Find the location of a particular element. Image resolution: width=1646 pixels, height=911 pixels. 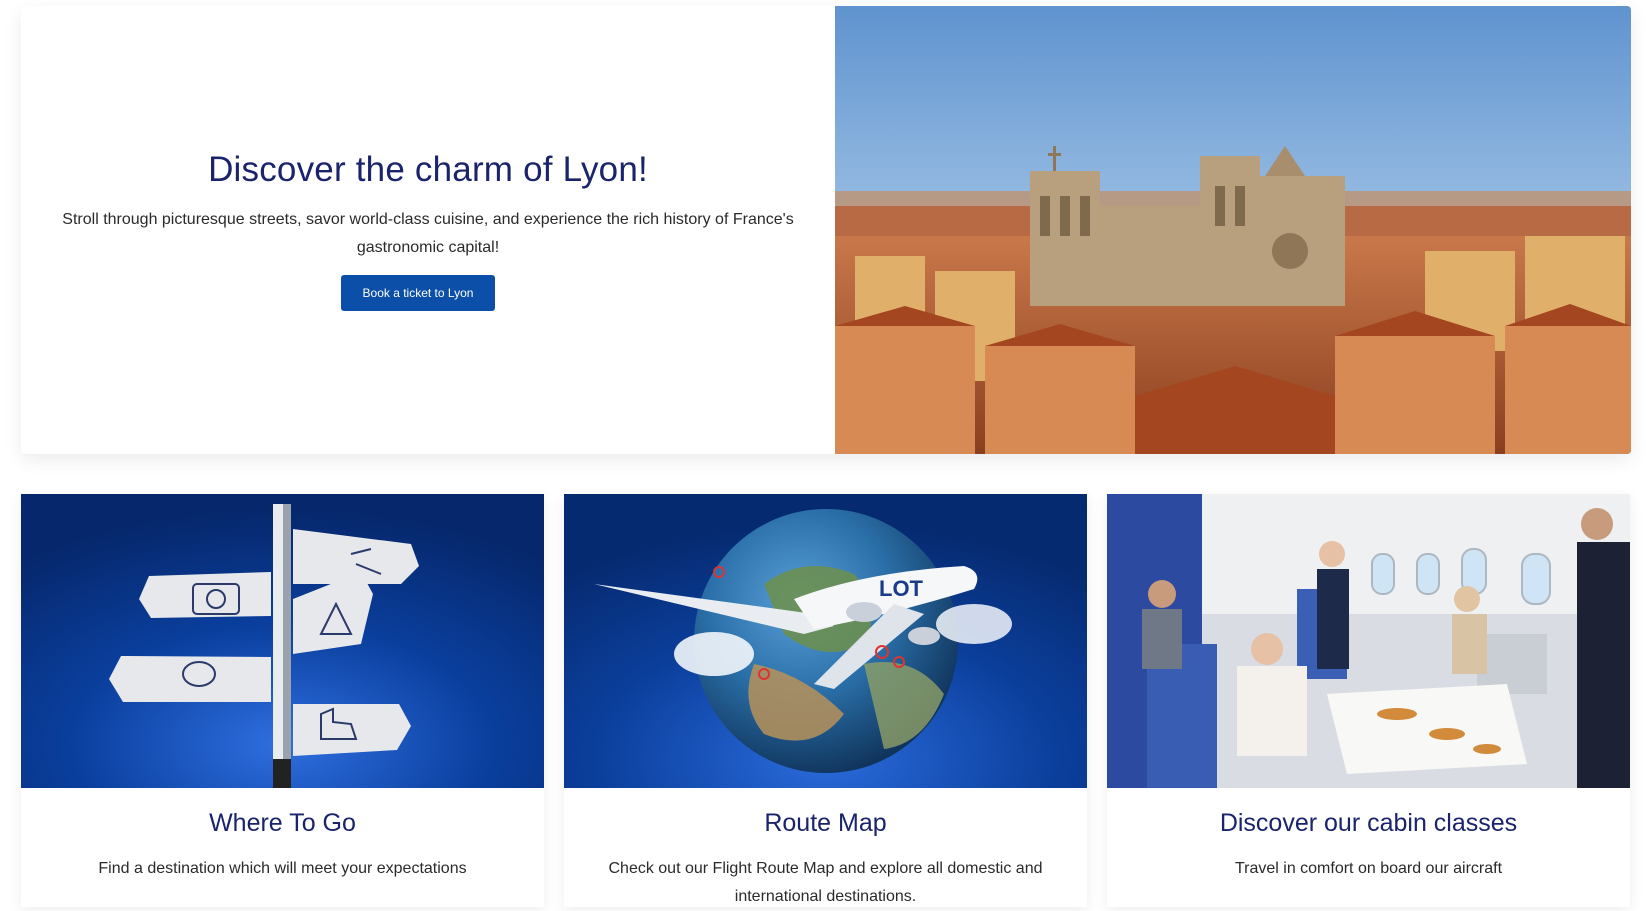

hero-title: Discover the charm of Lyon! is located at coordinates (428, 169).